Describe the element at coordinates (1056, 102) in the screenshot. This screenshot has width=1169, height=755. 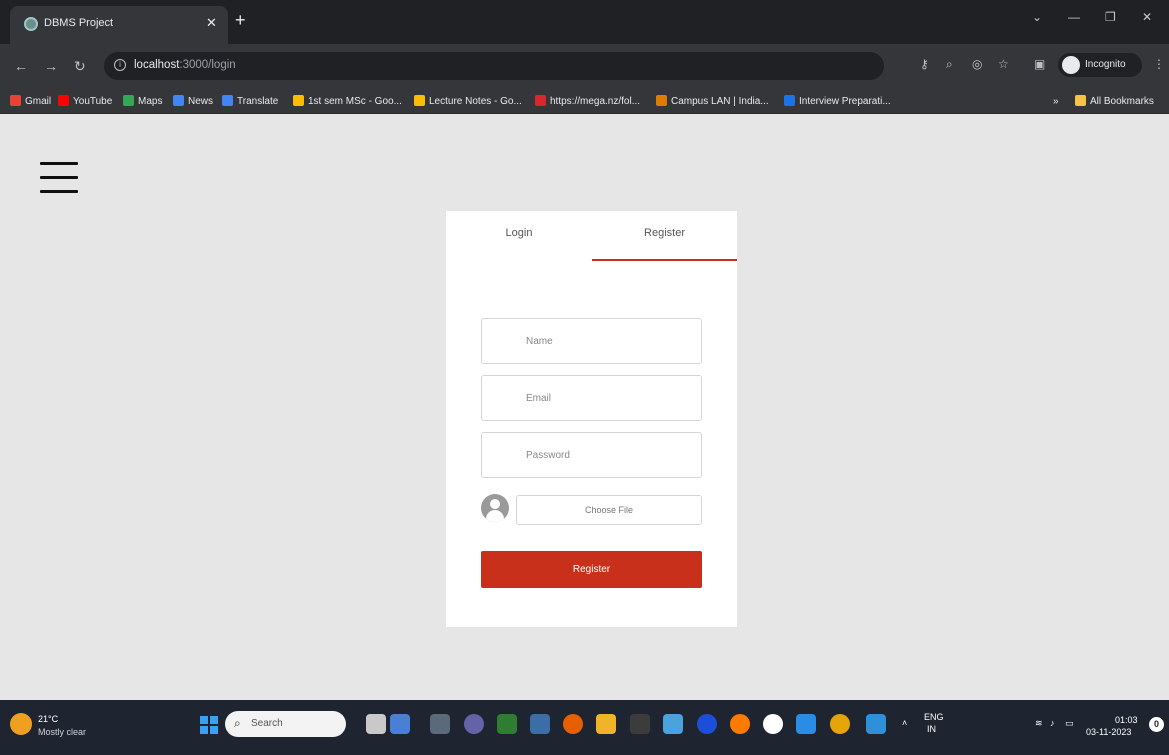
I see `bookmarks-overflow-icon: »` at that location.